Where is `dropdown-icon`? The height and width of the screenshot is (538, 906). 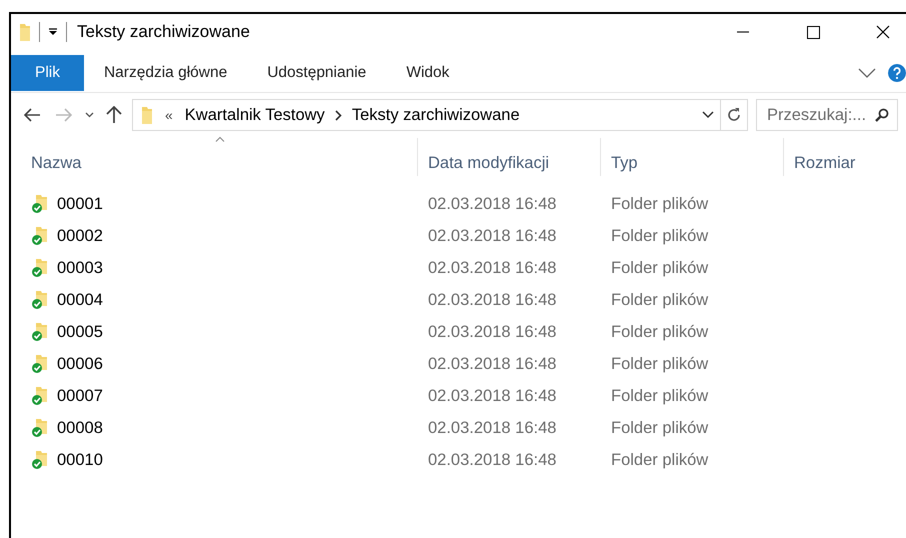
dropdown-icon is located at coordinates (53, 32).